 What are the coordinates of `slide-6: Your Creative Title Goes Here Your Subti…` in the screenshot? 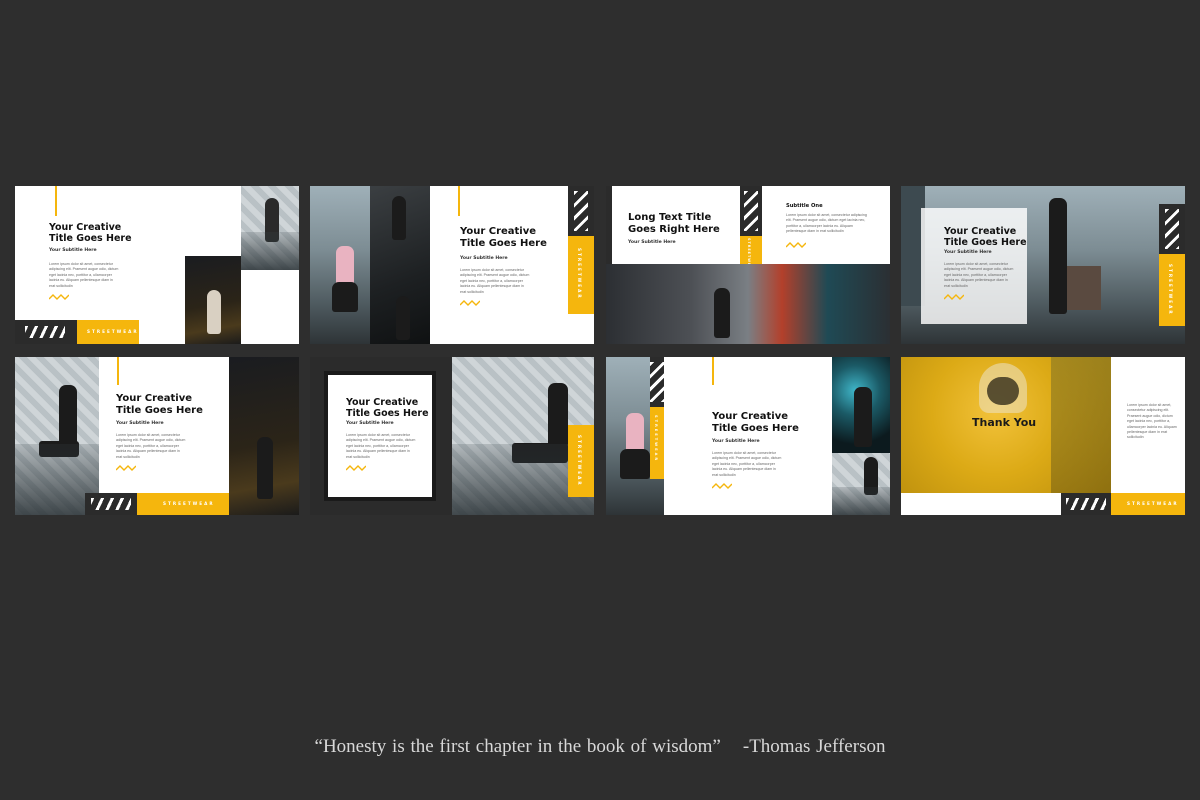 It's located at (452, 436).